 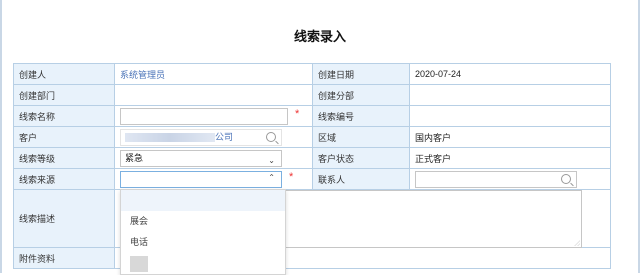 I want to click on lead-desc-label: 线索描述, so click(x=64, y=218).